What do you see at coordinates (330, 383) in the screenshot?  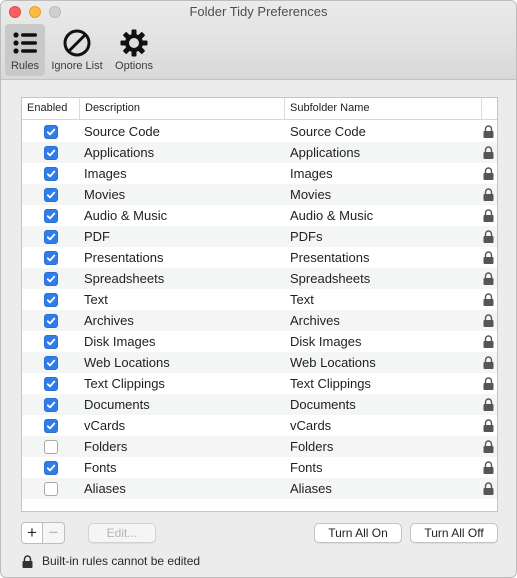 I see `rule-subfolder-name: Text Clippings` at bounding box center [330, 383].